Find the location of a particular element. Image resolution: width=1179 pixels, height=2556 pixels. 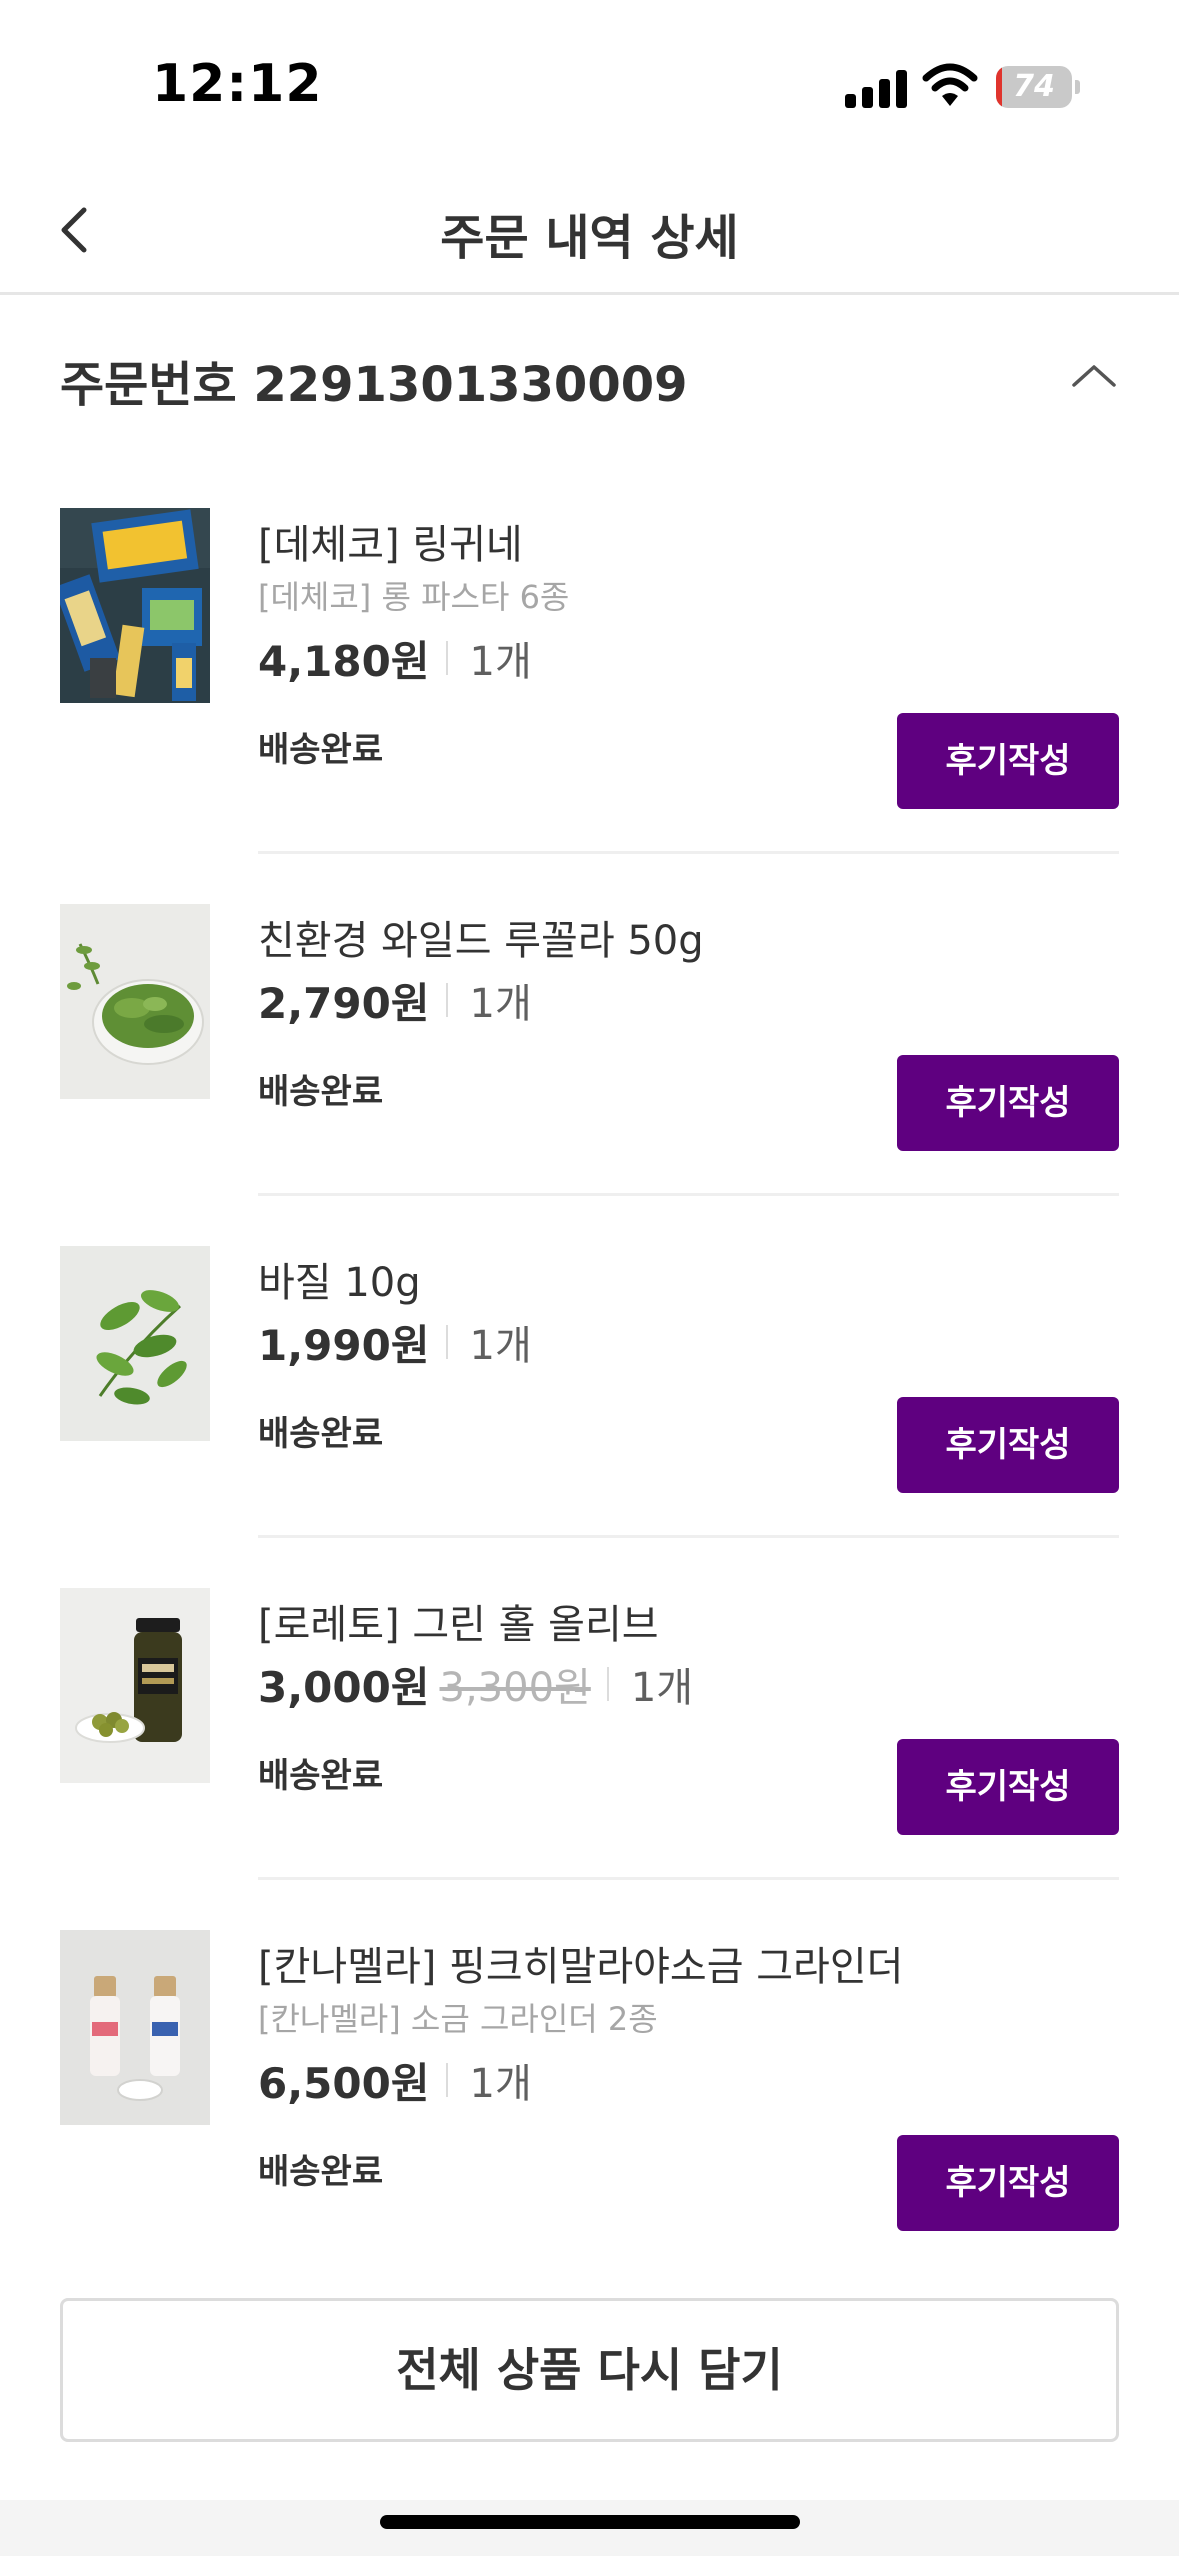

wifi-icon is located at coordinates (950, 84).